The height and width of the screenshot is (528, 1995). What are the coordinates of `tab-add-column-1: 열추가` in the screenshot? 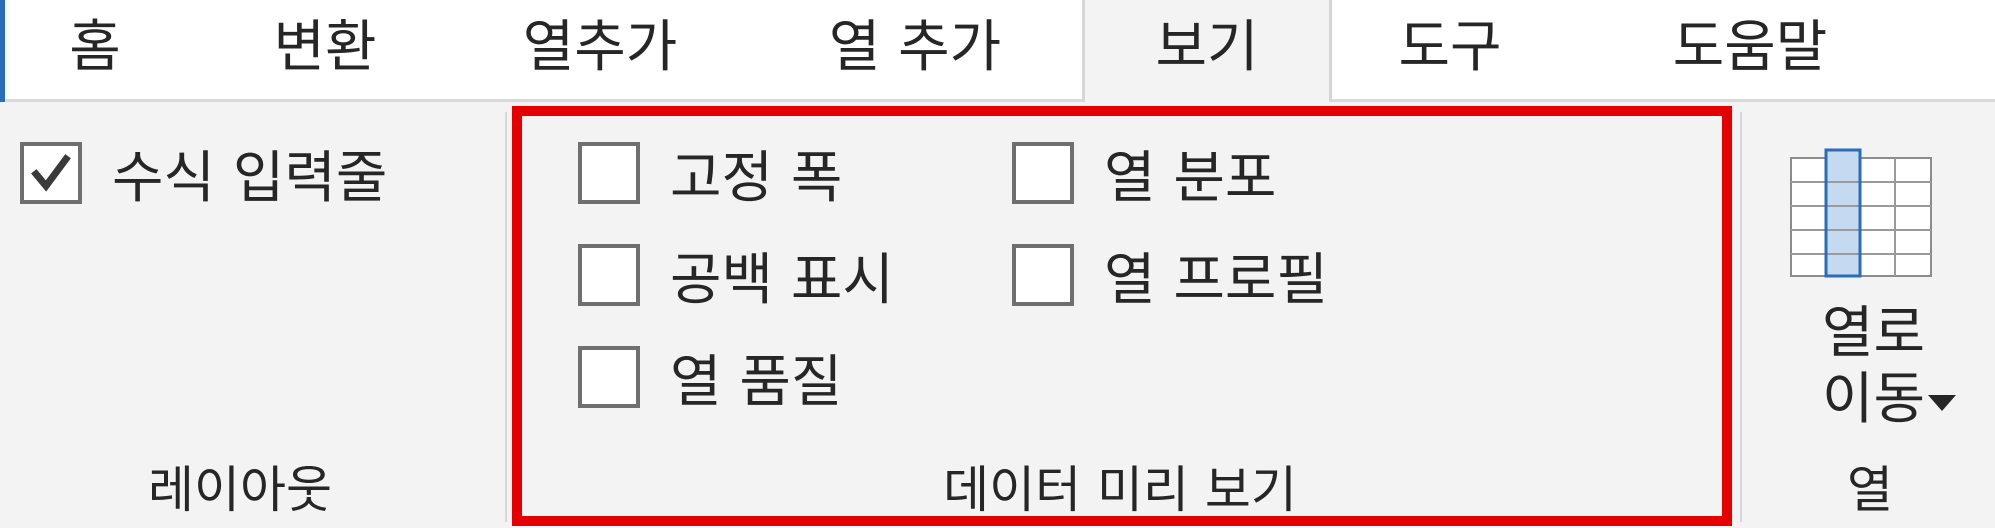 It's located at (600, 49).